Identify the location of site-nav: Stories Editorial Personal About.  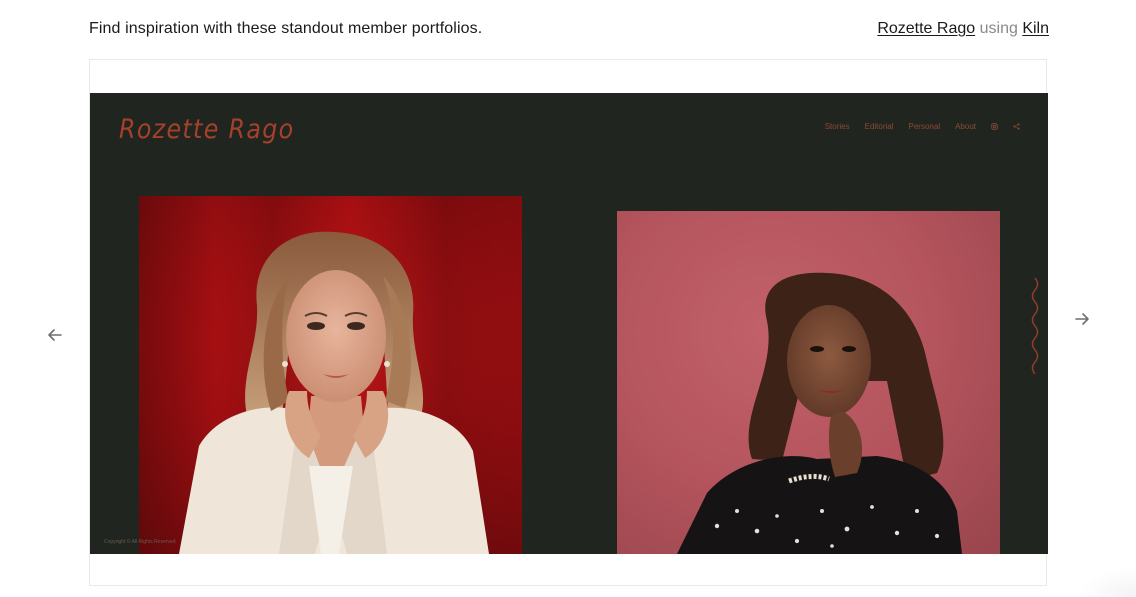
(922, 126).